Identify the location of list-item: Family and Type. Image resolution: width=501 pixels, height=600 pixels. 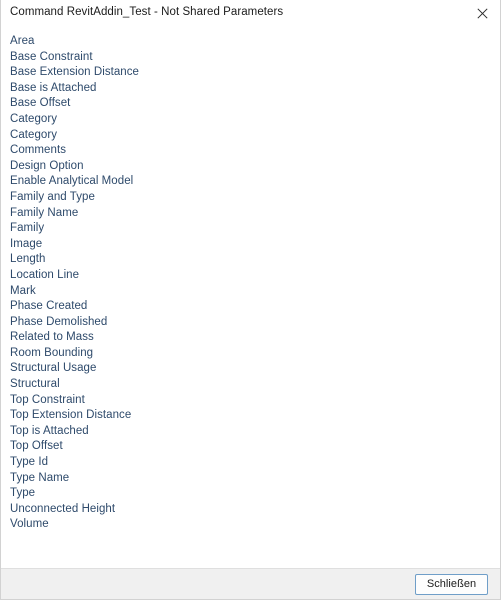
(250, 198).